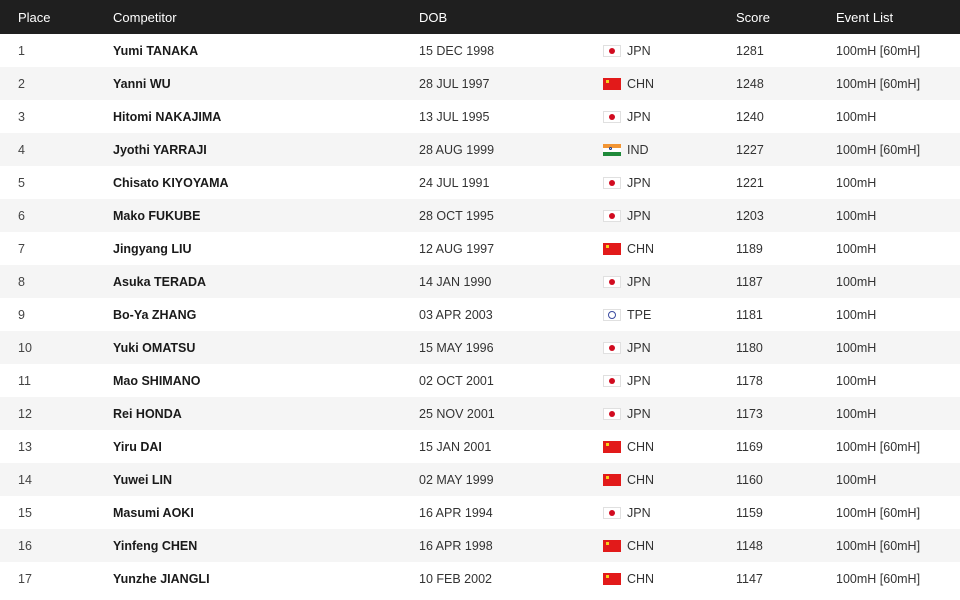 This screenshot has width=960, height=600. What do you see at coordinates (480, 479) in the screenshot?
I see `table-row: 14 Yuwei LIN 02 MAY 1999 CHN 1160 100mH` at bounding box center [480, 479].